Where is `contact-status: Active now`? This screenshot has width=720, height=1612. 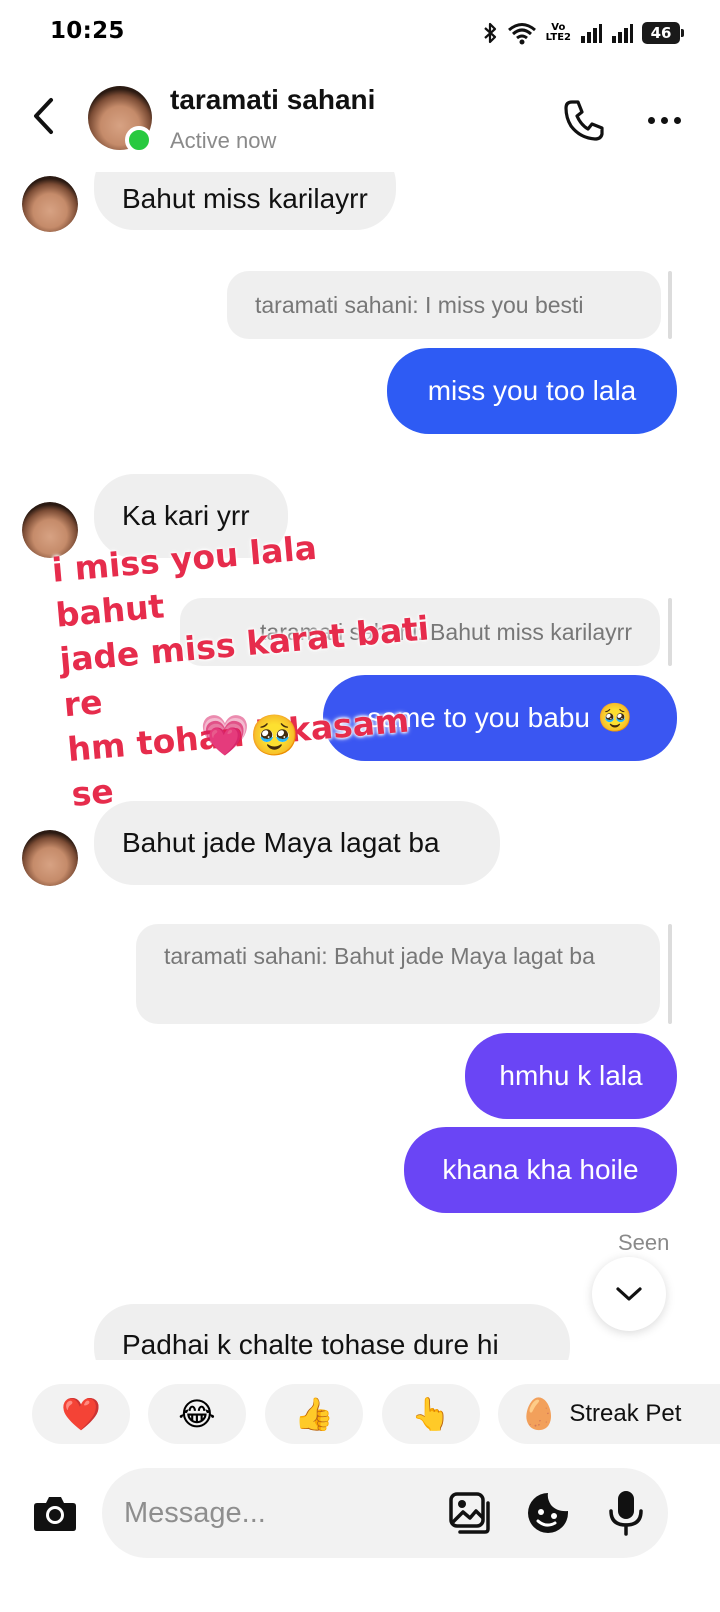 contact-status: Active now is located at coordinates (223, 140).